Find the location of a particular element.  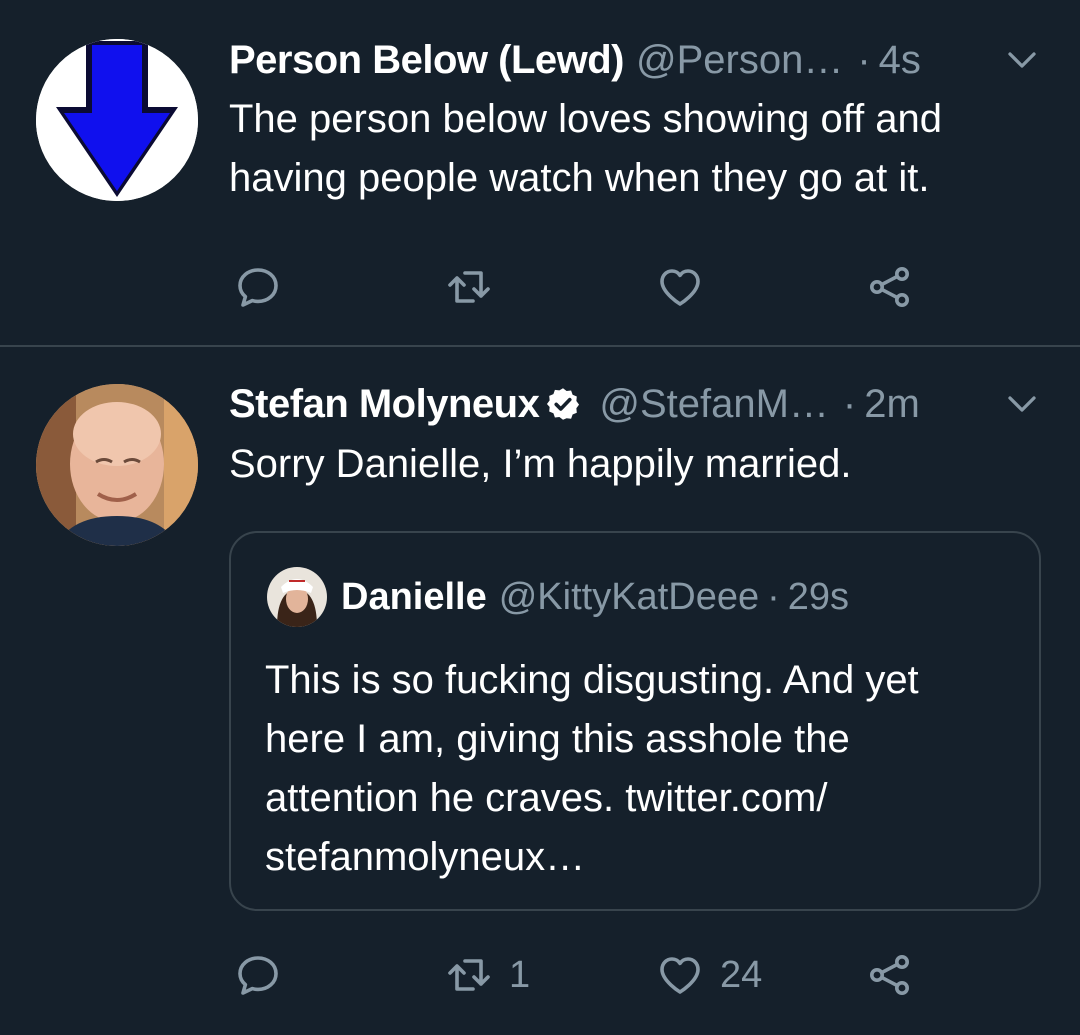

man-portrait-icon is located at coordinates (117, 465).